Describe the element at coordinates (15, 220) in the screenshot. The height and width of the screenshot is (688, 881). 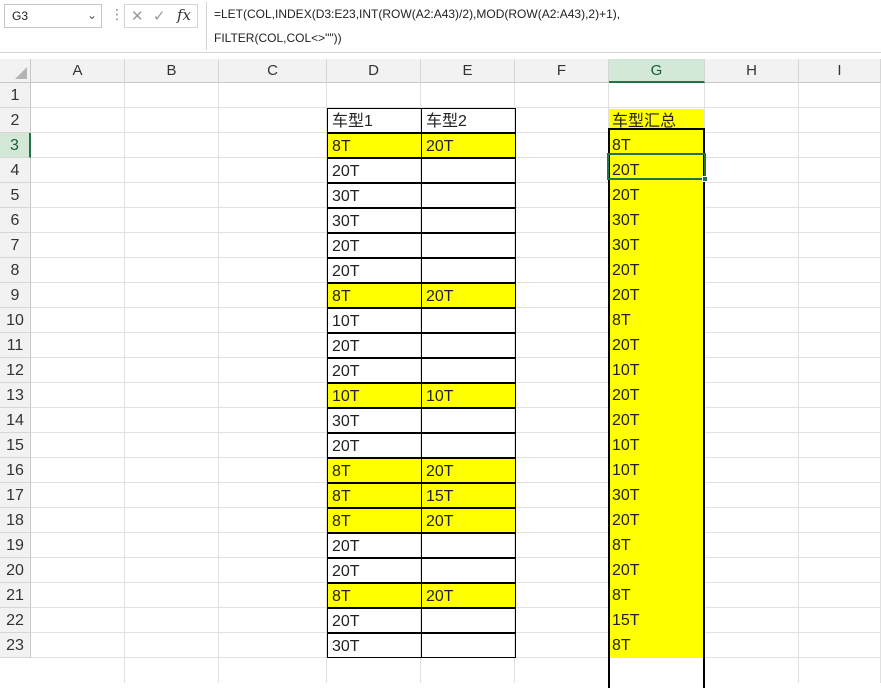
I see `row-header-6: 6` at that location.